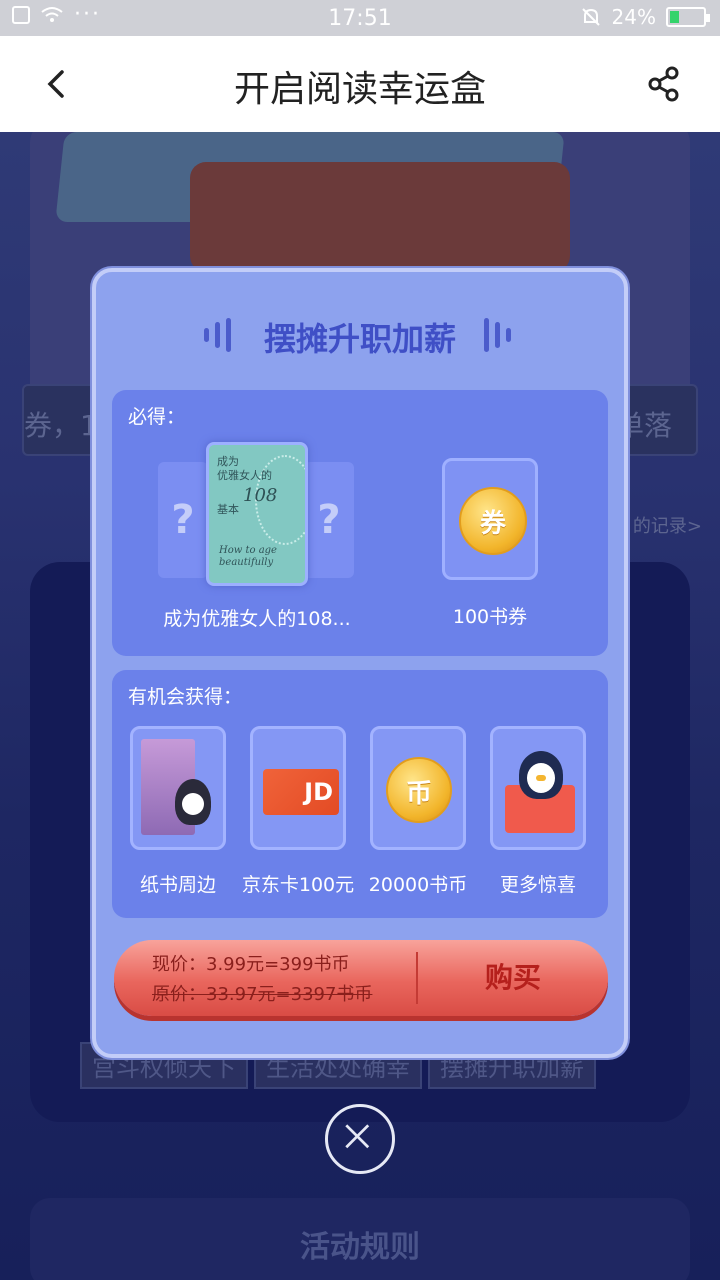 This screenshot has width=720, height=1280. What do you see at coordinates (513, 978) in the screenshot?
I see `buy-button: 购买` at bounding box center [513, 978].